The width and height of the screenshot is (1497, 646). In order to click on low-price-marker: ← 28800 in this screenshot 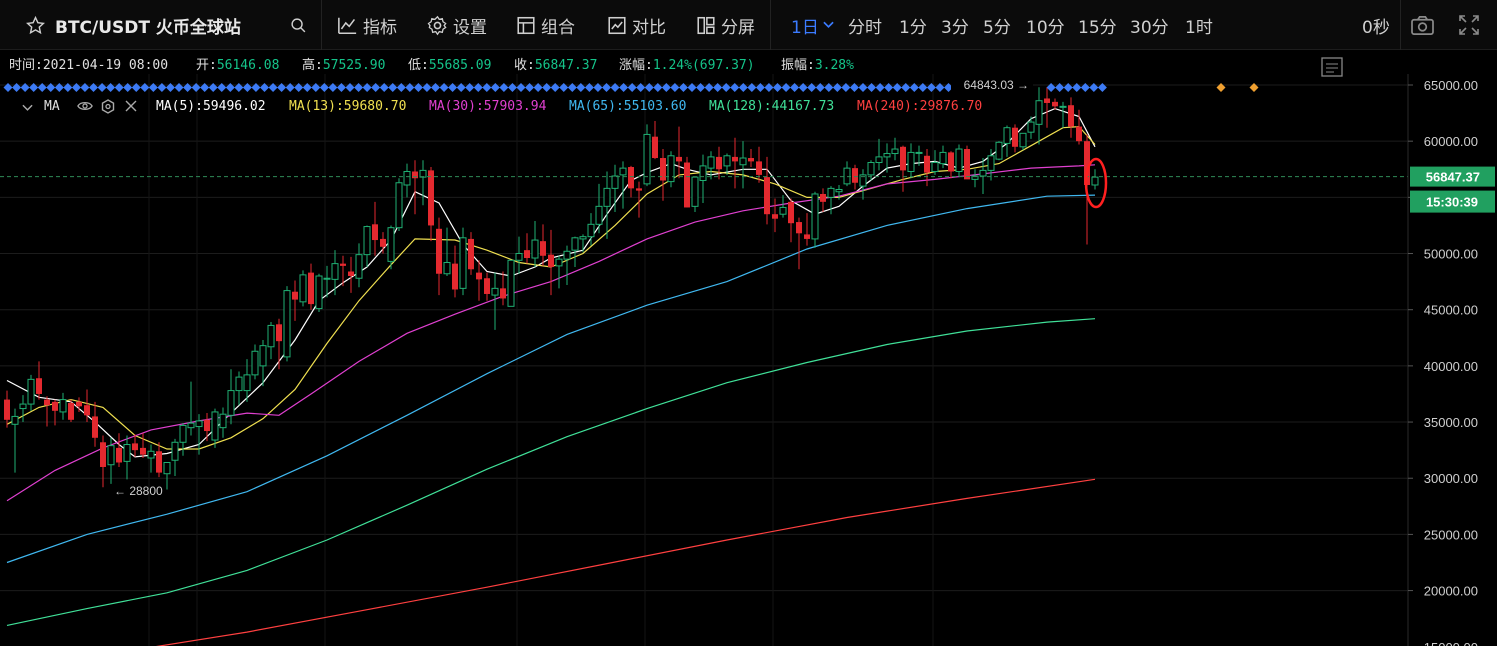, I will do `click(138, 491)`.